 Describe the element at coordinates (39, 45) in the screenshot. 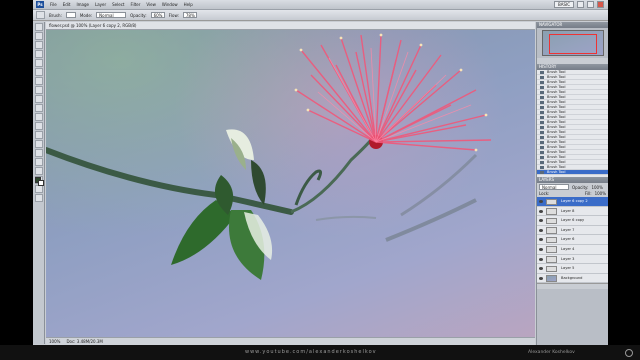

I see `lasso-tool-icon` at that location.